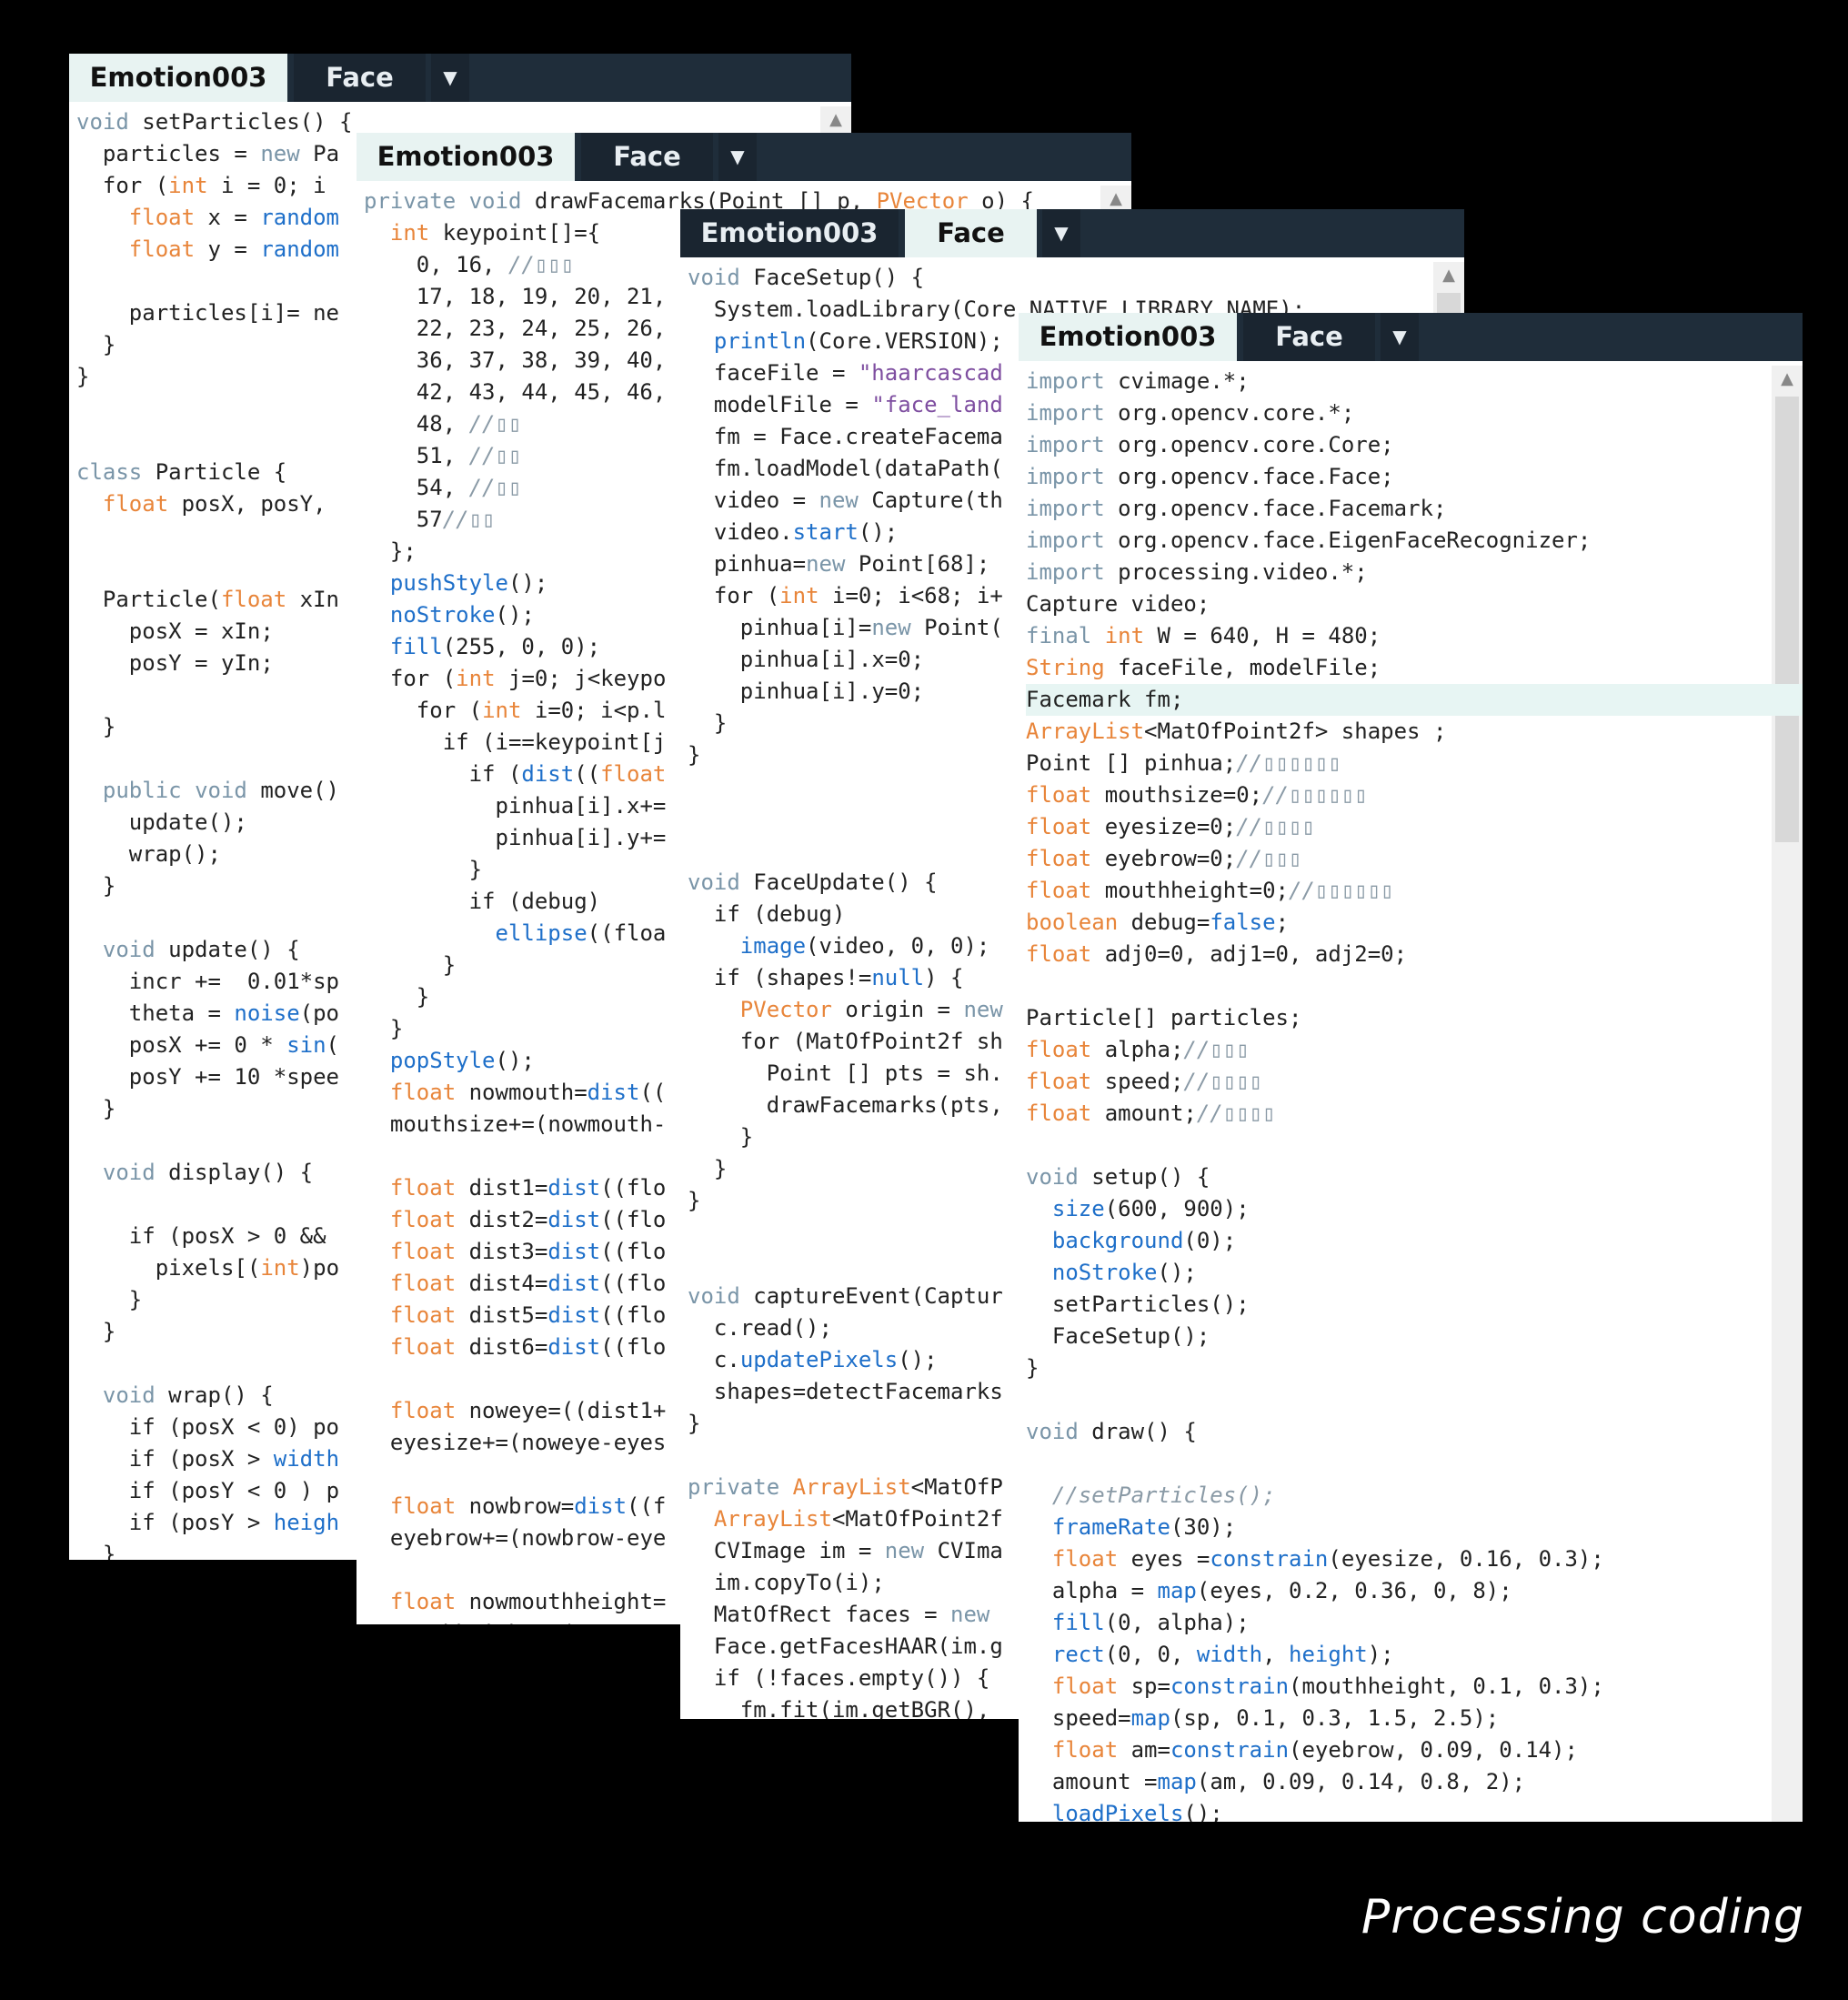 The width and height of the screenshot is (1848, 2000). What do you see at coordinates (1415, 1810) in the screenshot?
I see `code-line: loadPixels();` at bounding box center [1415, 1810].